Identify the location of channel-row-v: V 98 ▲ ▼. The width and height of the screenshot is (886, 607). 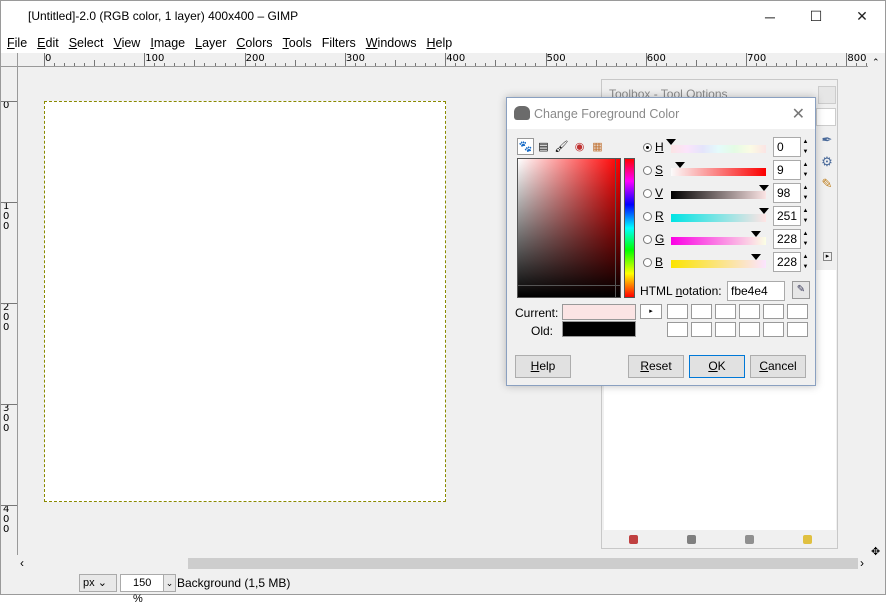
(727, 194).